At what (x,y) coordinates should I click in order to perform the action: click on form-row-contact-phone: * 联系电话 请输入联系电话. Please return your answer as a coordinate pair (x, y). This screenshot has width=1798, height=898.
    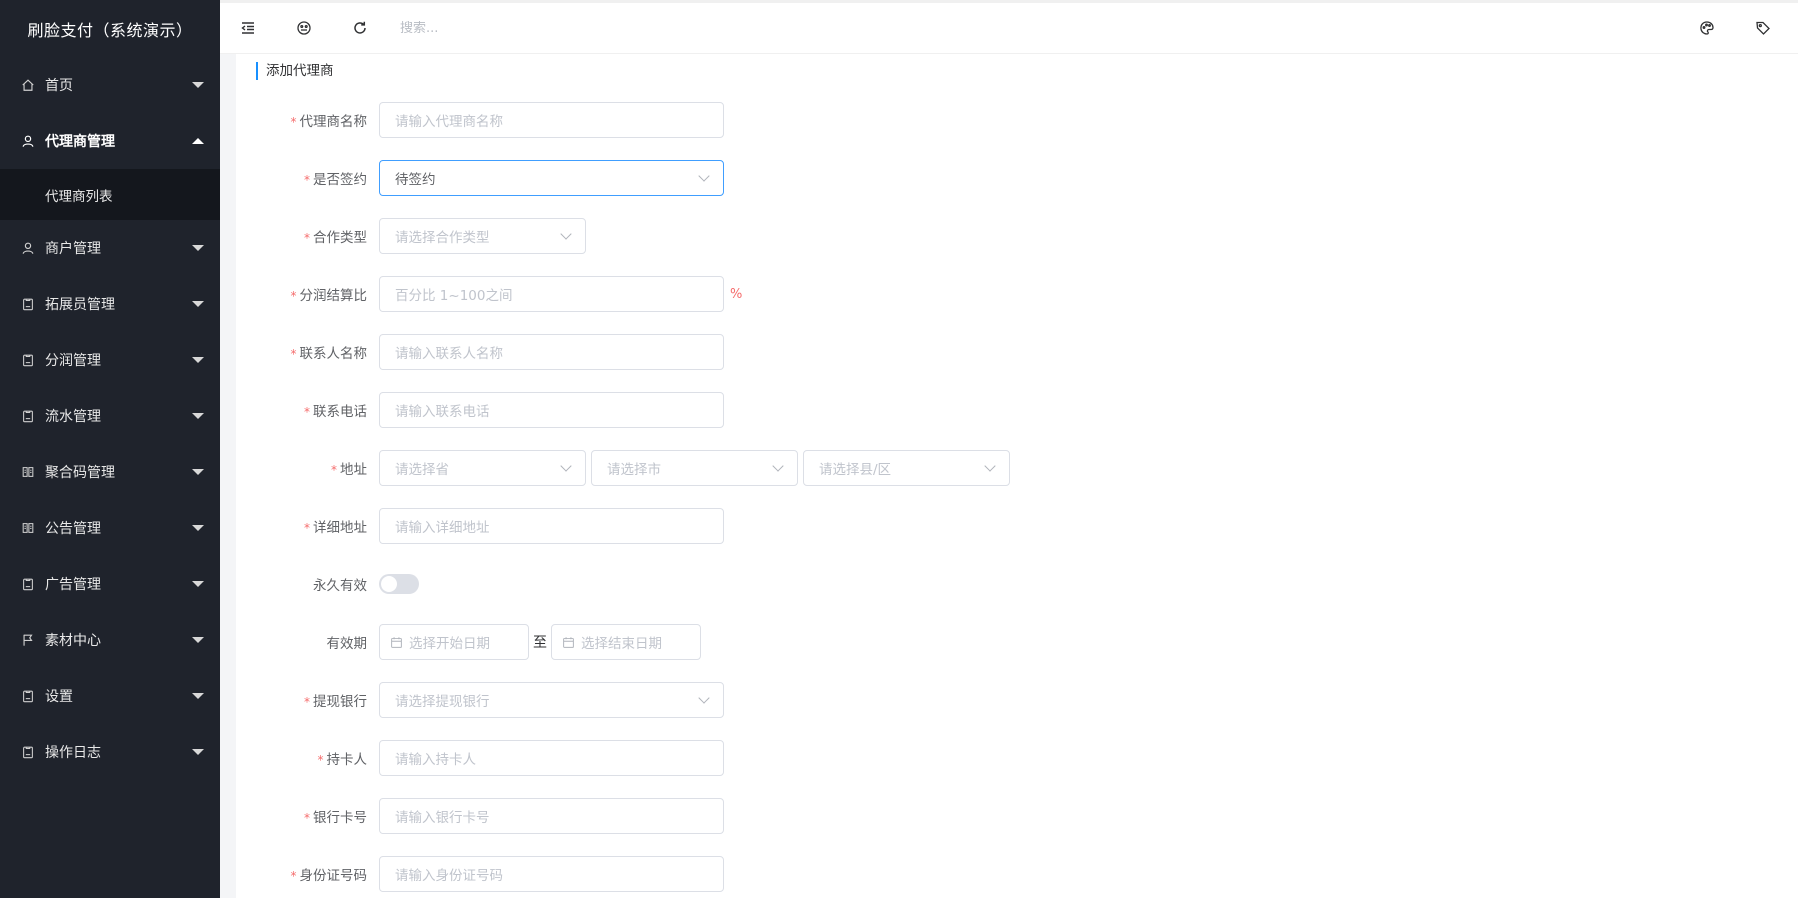
    Looking at the image, I should click on (480, 410).